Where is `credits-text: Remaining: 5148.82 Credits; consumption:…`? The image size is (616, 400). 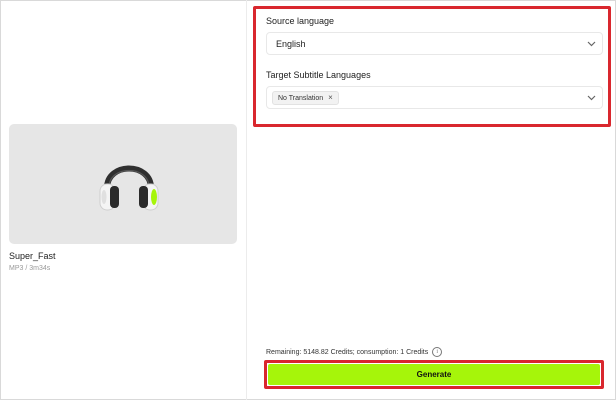 credits-text: Remaining: 5148.82 Credits; consumption:… is located at coordinates (347, 352).